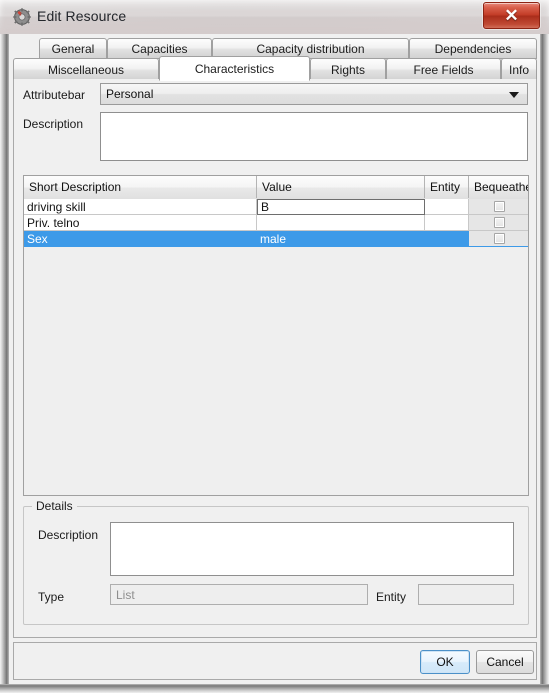  Describe the element at coordinates (314, 94) in the screenshot. I see `attributebar-select: Personal` at that location.